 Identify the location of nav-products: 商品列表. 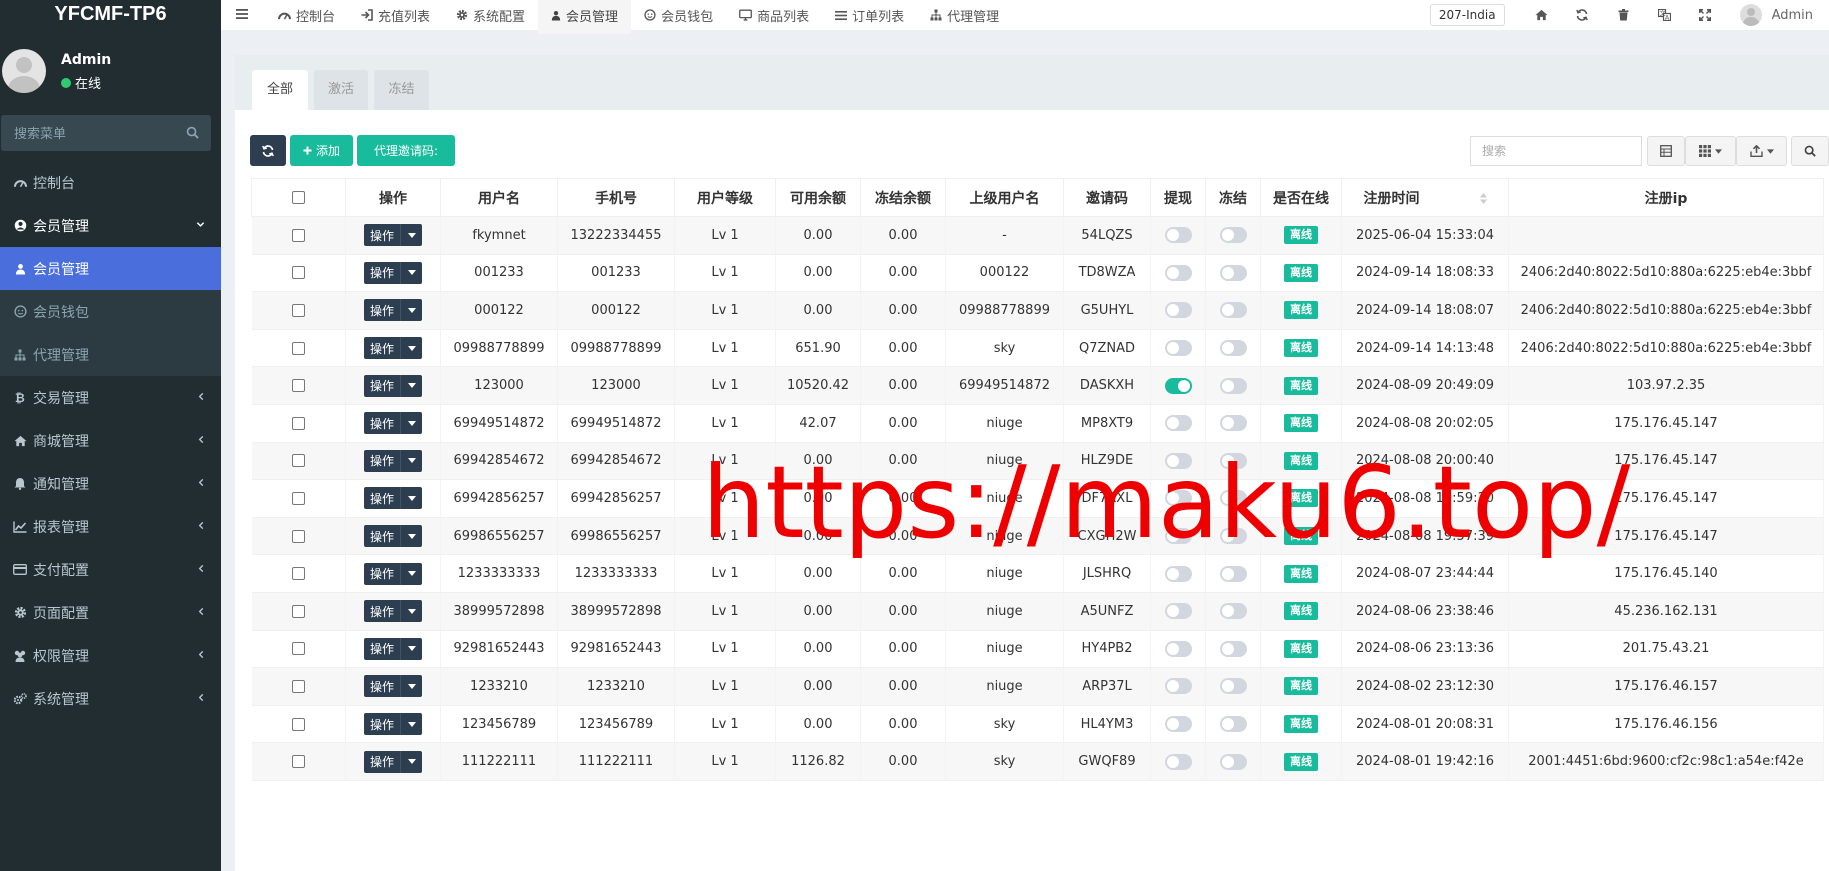
(774, 17).